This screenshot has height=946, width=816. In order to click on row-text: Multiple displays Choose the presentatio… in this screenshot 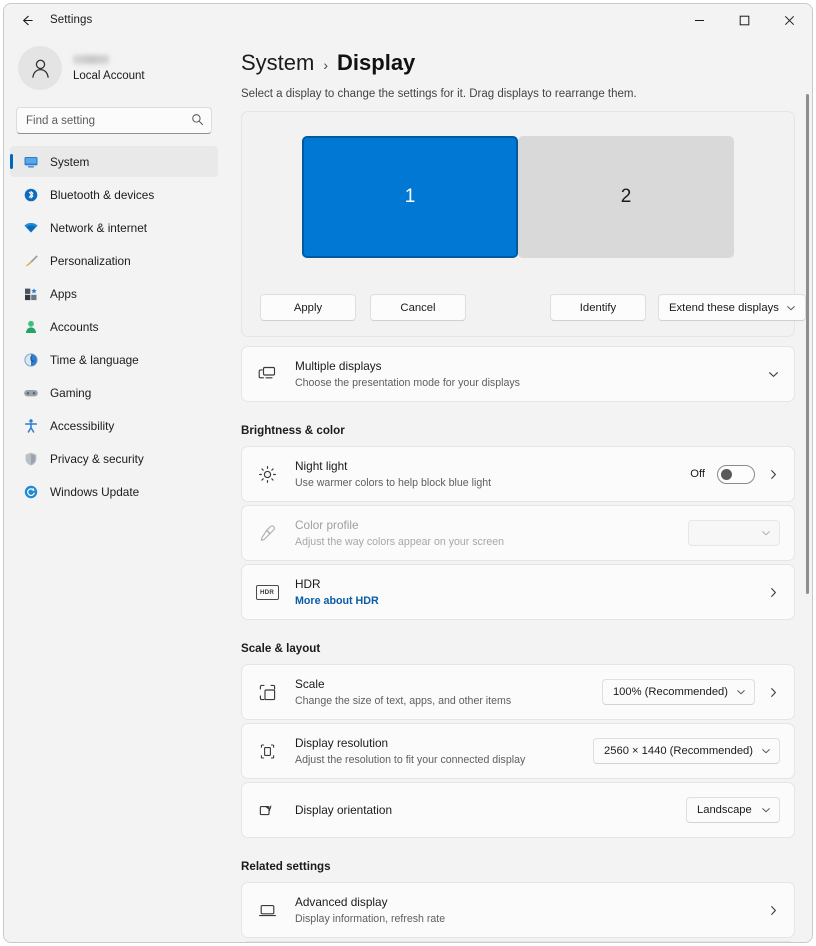, I will do `click(531, 374)`.